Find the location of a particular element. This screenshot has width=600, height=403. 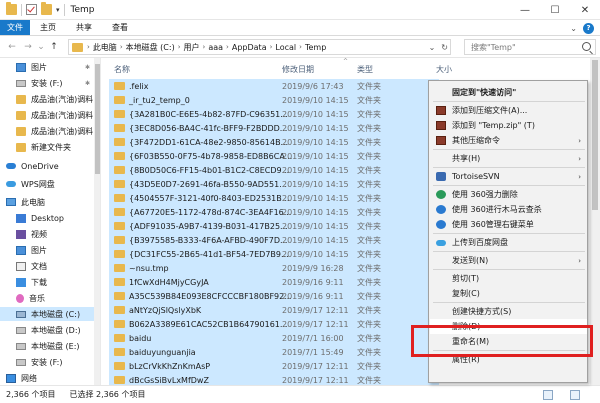

file-row: .felix 2019/9/6 17:43 文件夹 is located at coordinates (274, 86).